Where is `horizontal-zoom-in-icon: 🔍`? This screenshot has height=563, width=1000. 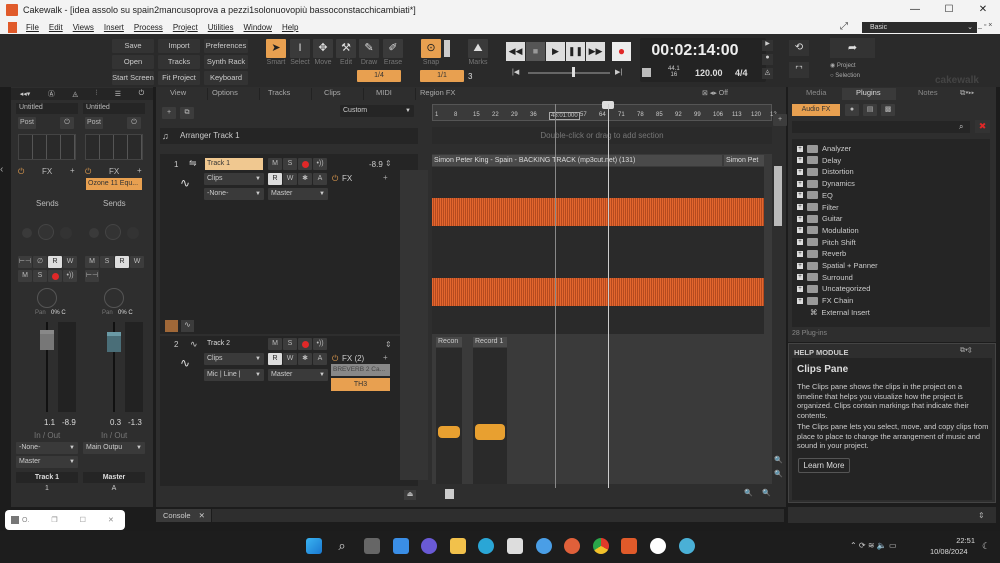 horizontal-zoom-in-icon: 🔍 is located at coordinates (766, 493).